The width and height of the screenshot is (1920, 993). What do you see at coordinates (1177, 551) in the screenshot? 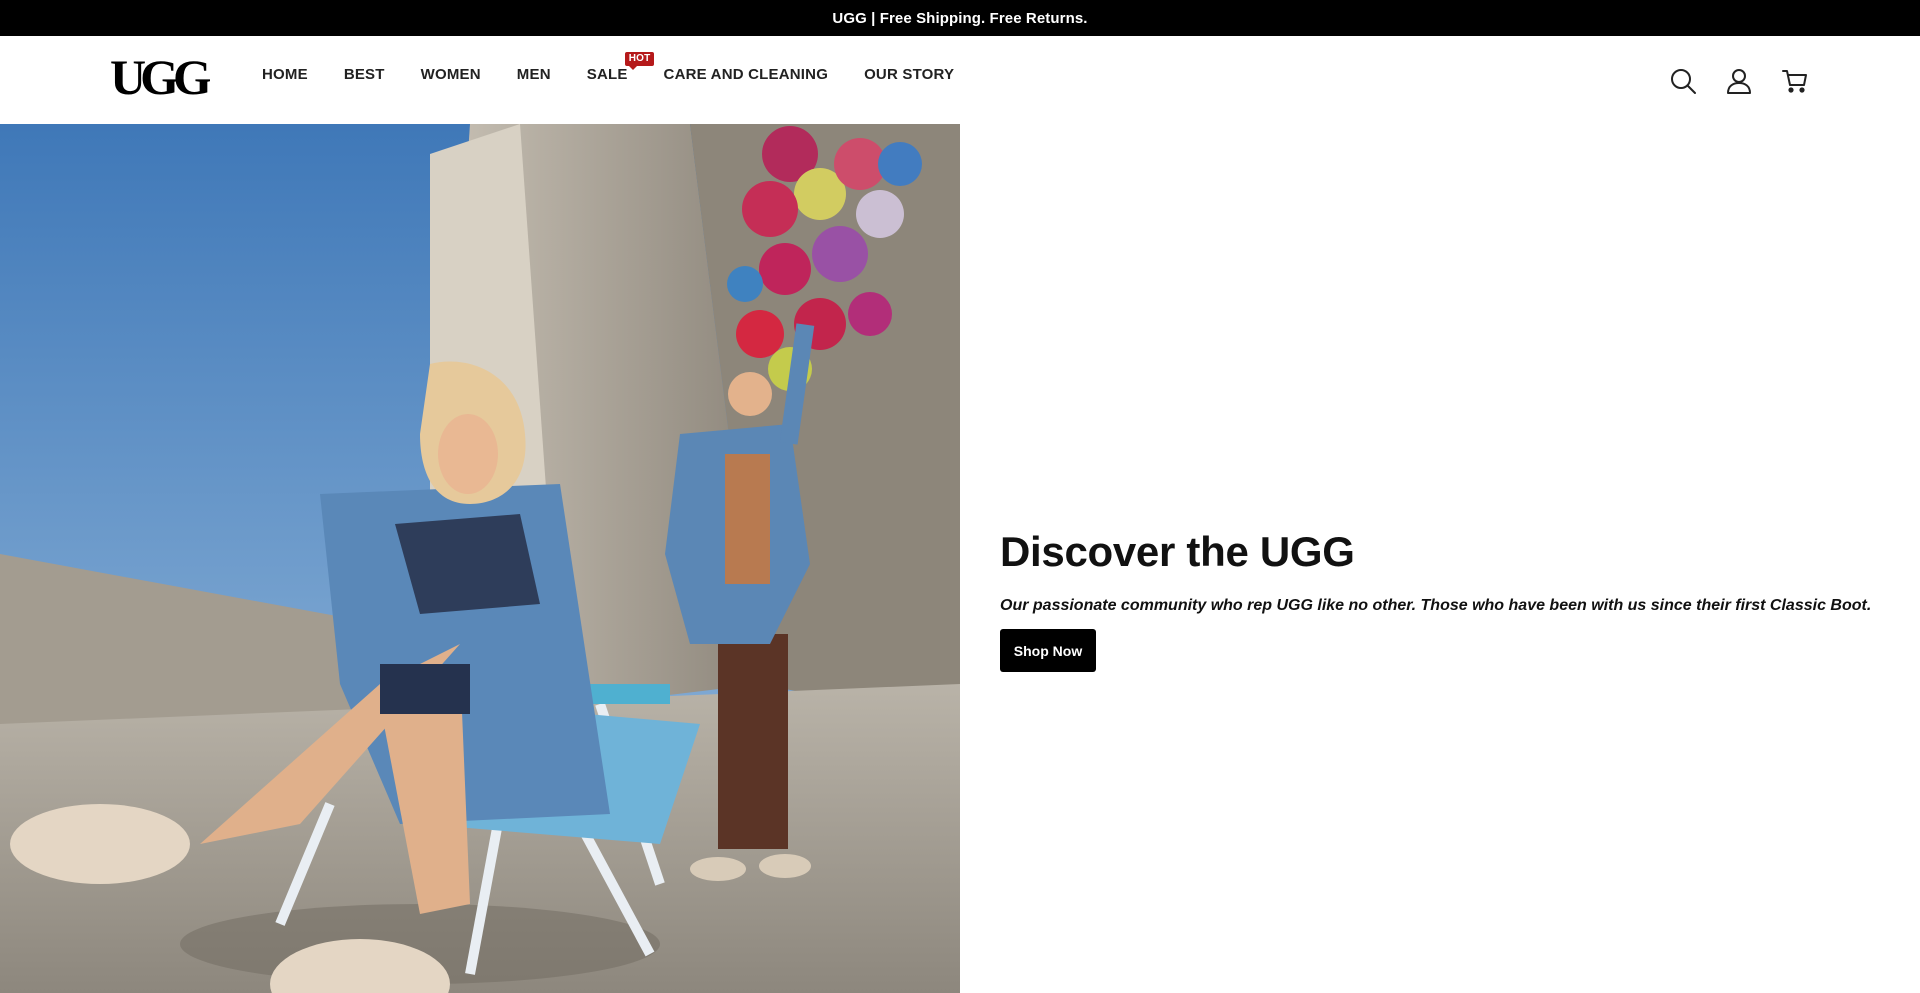
I see `hero-title: Discover the UGG` at bounding box center [1177, 551].